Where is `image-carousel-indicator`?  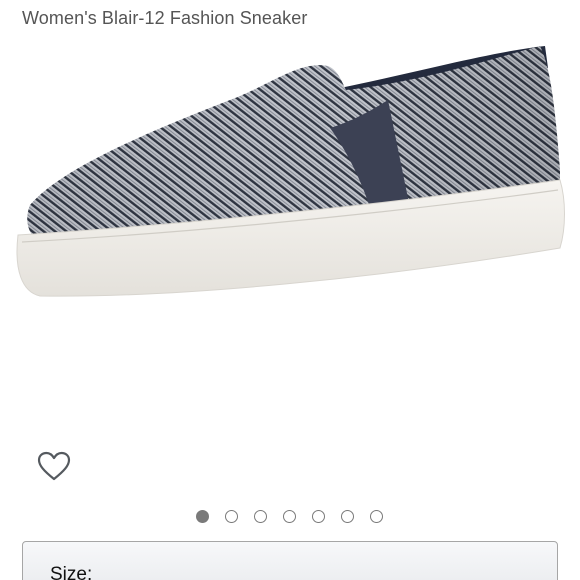 image-carousel-indicator is located at coordinates (290, 518).